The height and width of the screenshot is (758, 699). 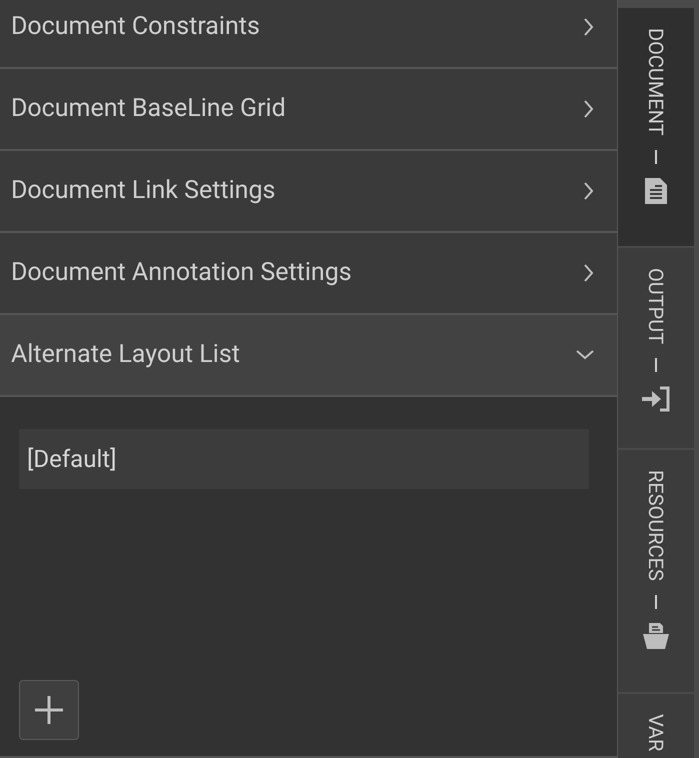 I want to click on add-button, so click(x=49, y=710).